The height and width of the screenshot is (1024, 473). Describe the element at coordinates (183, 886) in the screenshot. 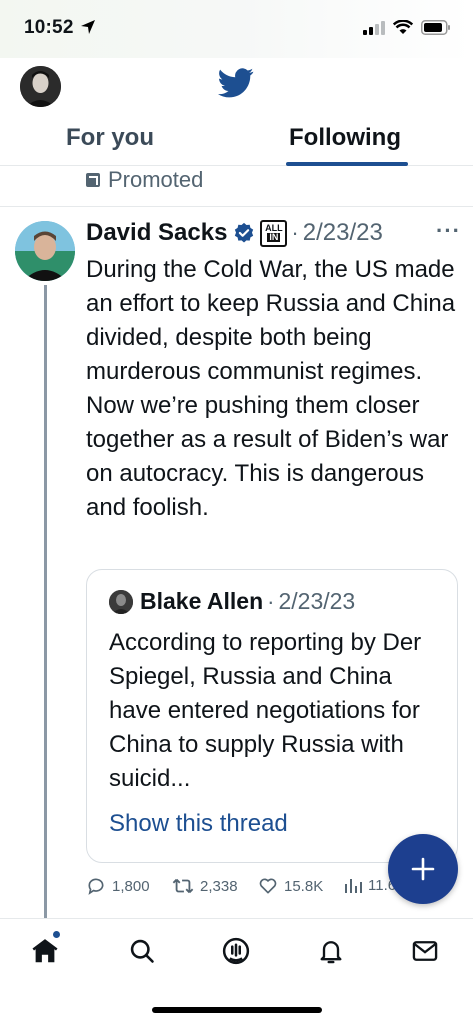

I see `retweet-icon` at that location.